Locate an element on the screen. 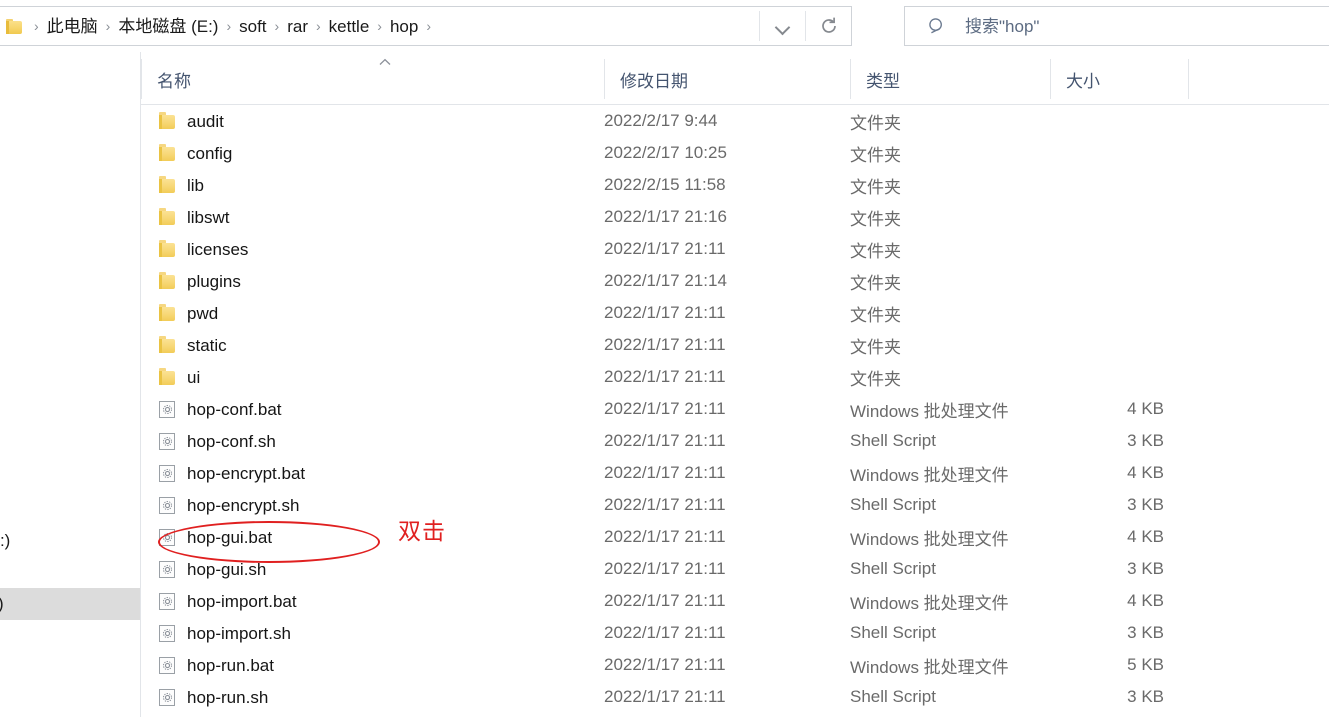  file-name: hop-encrypt.bat is located at coordinates (246, 473).